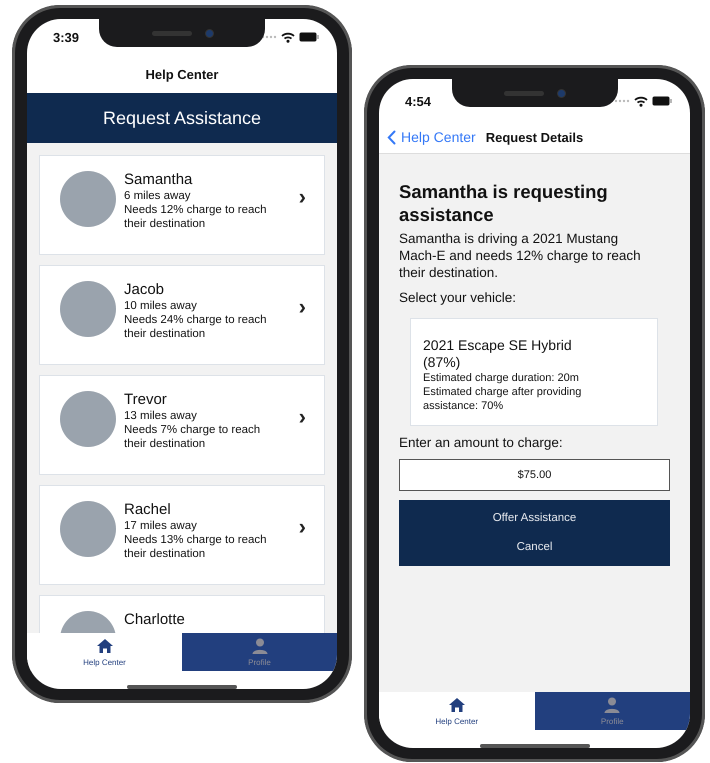 The height and width of the screenshot is (763, 710). I want to click on header-banner: Request Assistance, so click(182, 118).